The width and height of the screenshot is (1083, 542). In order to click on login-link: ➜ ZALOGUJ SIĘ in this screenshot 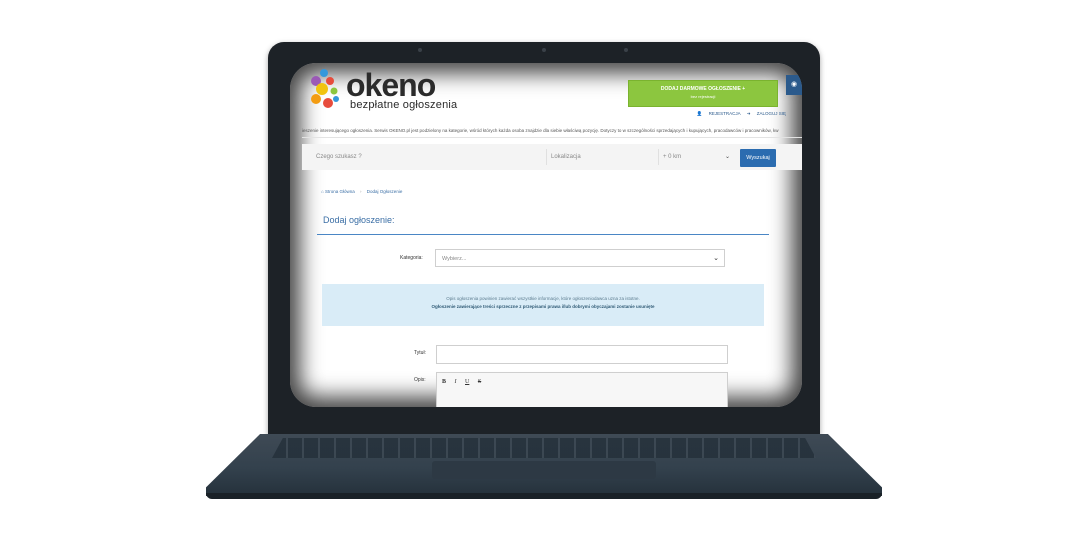, I will do `click(766, 113)`.